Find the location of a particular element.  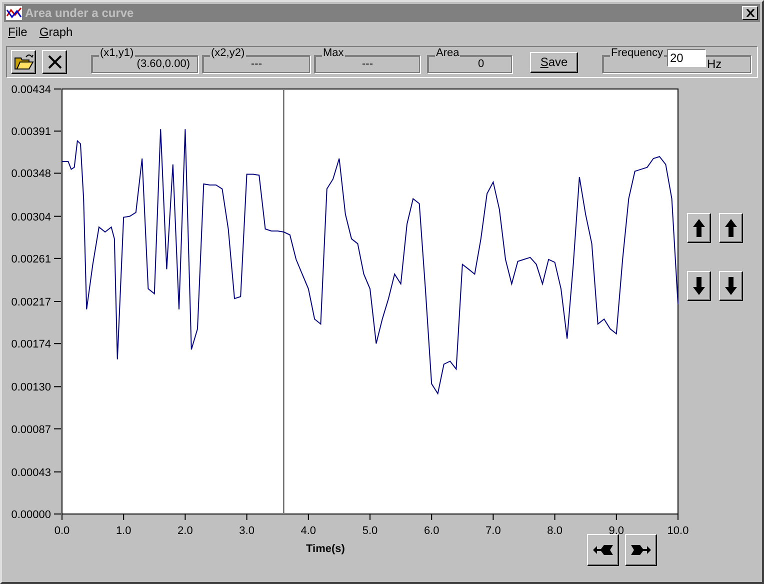

y-tick-label: 0.00348 is located at coordinates (31, 174).